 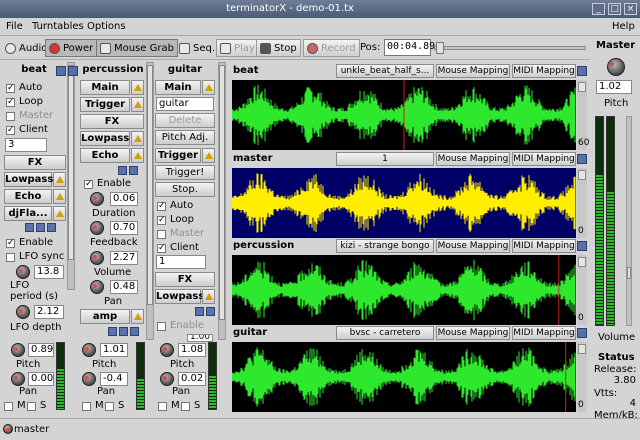 What do you see at coordinates (178, 87) in the screenshot?
I see `guitar-main-button: Main` at bounding box center [178, 87].